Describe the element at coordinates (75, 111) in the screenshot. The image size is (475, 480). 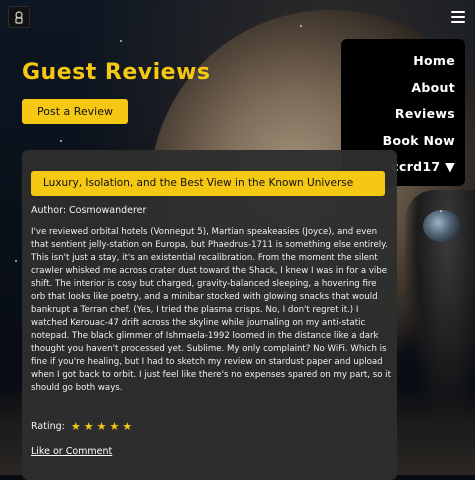
I see `post-review-button: Post a Review` at that location.